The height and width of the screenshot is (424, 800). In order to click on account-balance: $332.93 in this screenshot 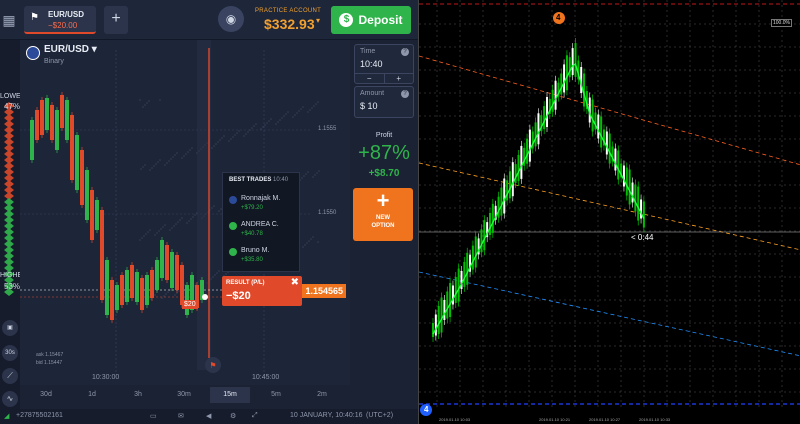, I will do `click(289, 24)`.